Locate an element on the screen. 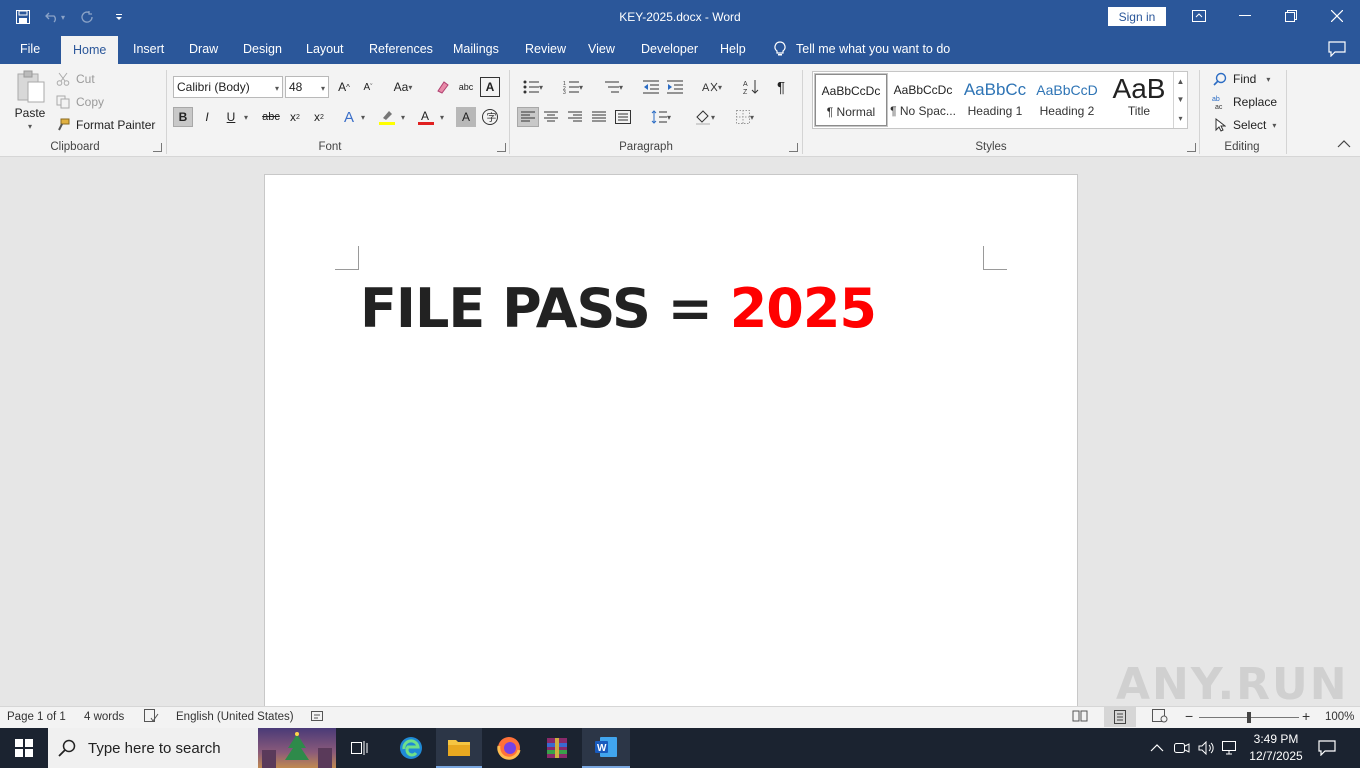 The height and width of the screenshot is (768, 1360). style-normal: AaBbCcDc ¶ Normal is located at coordinates (851, 100).